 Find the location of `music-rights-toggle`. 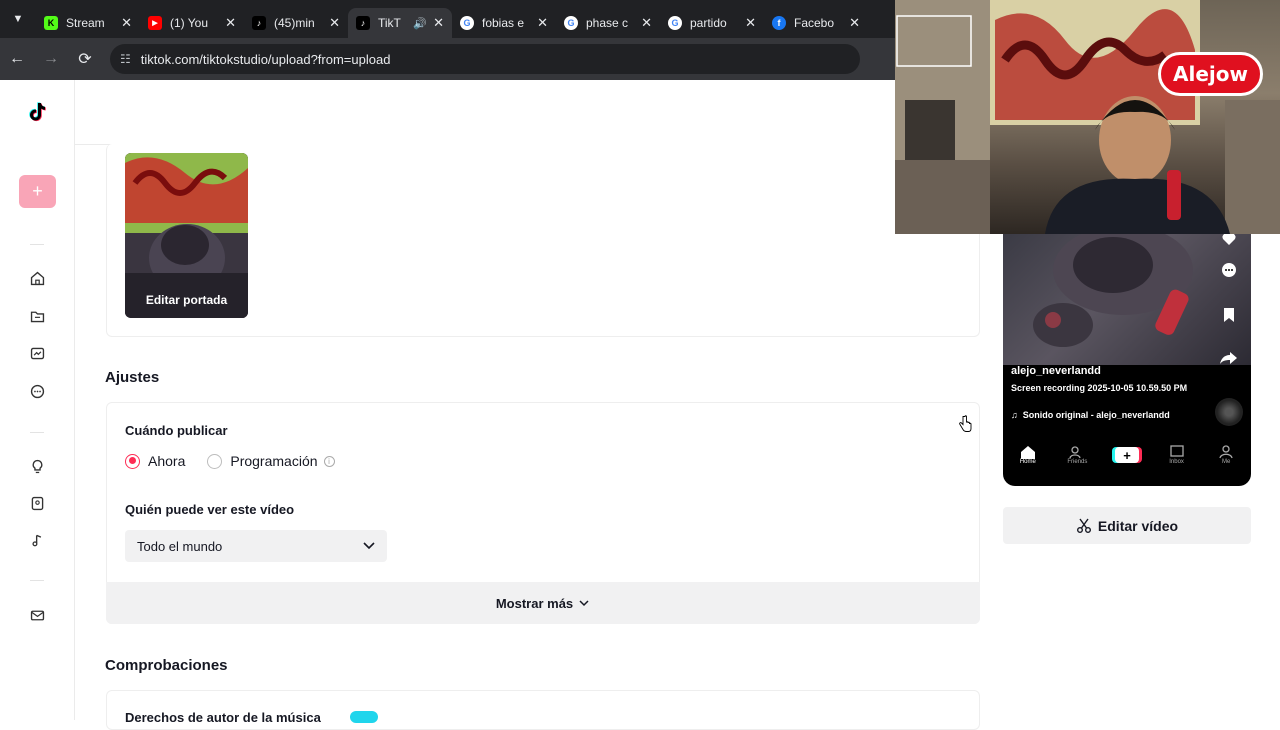

music-rights-toggle is located at coordinates (364, 717).